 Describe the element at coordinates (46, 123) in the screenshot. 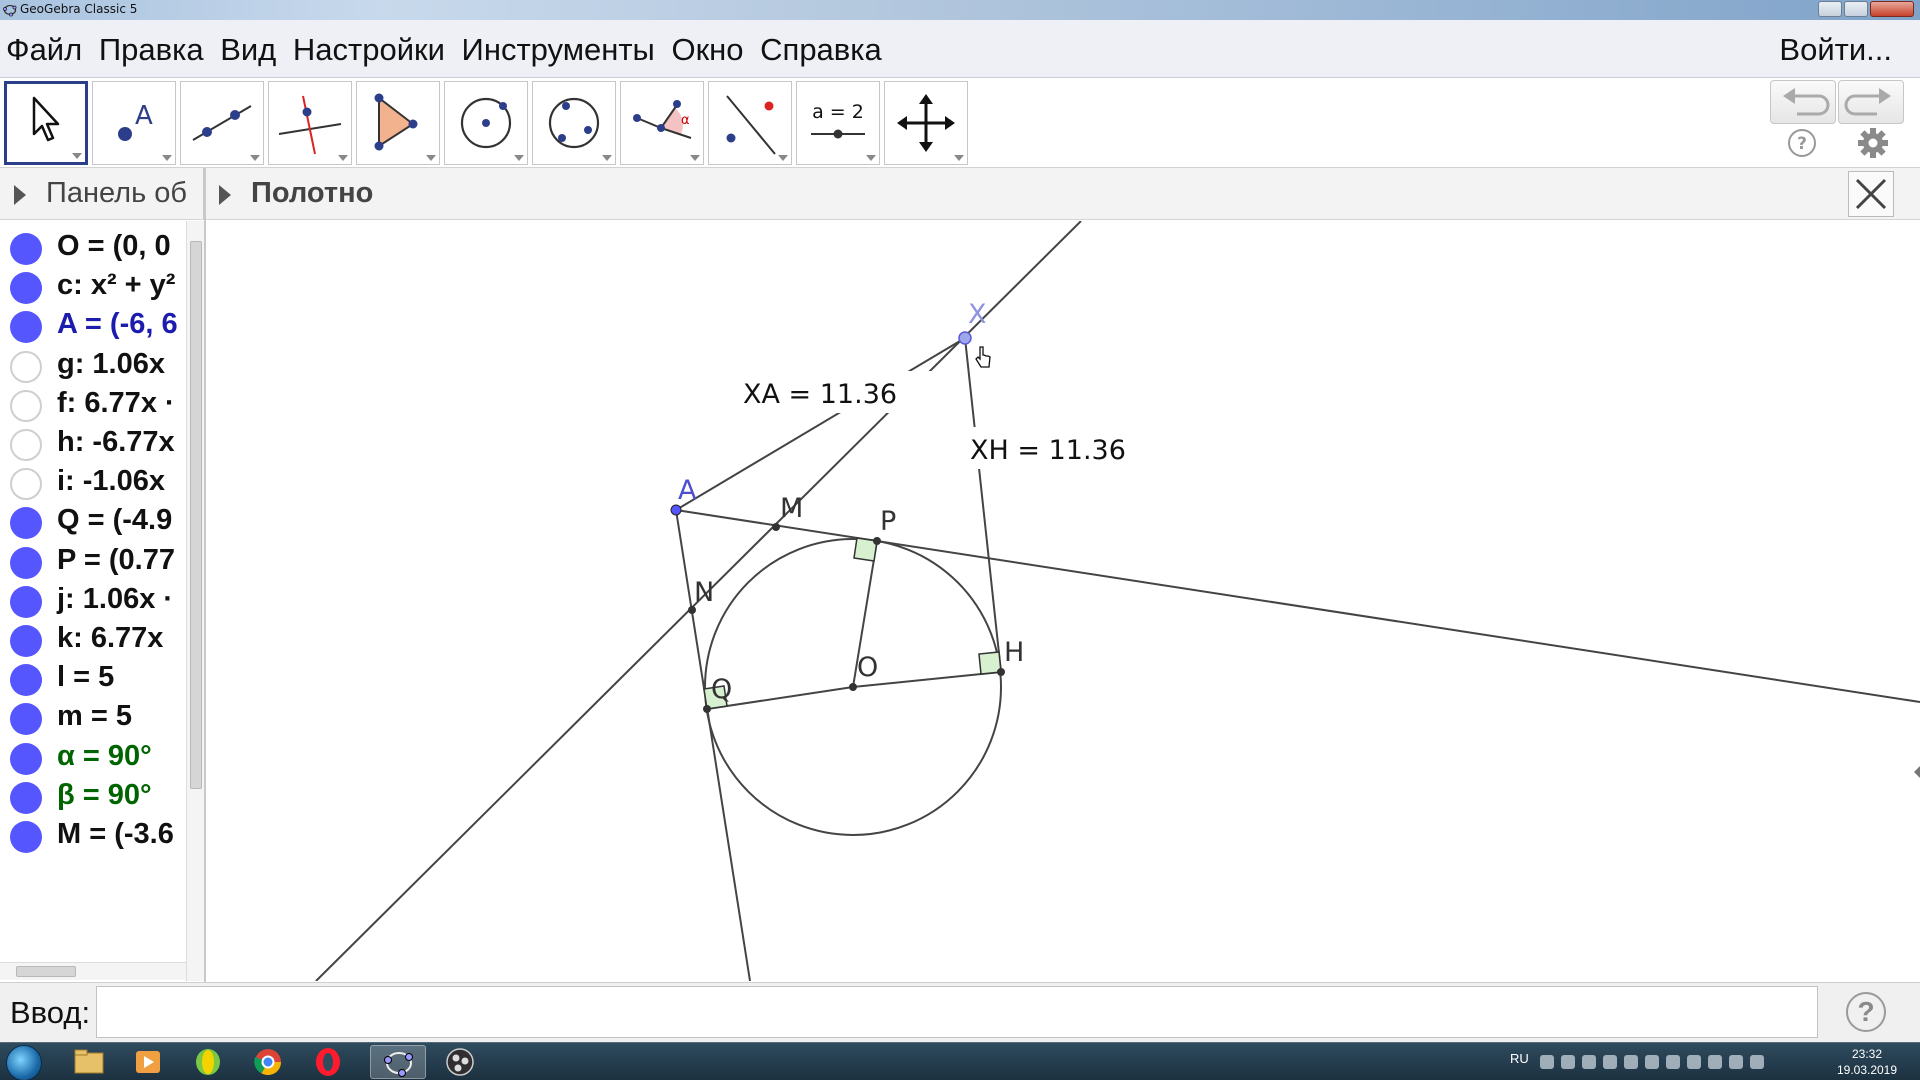

I see `move-tool-button` at that location.